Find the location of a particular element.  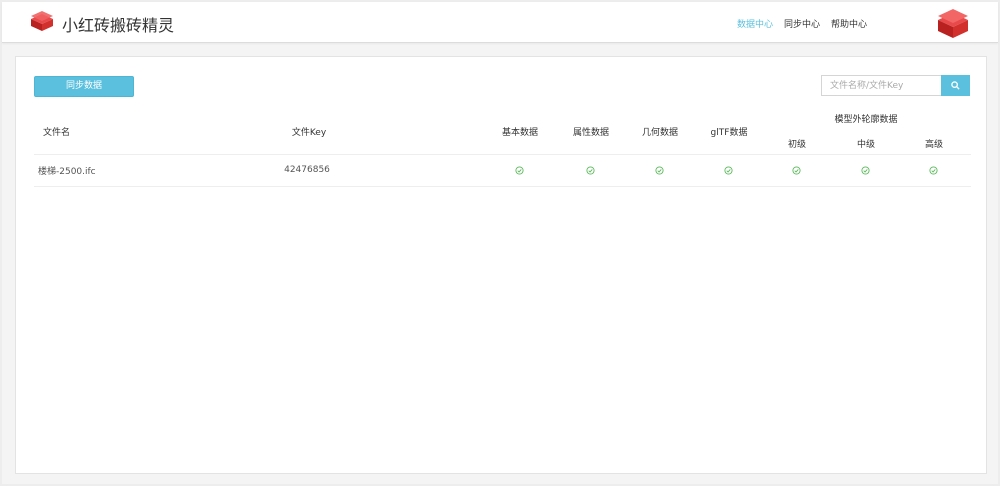

col-header-low: 初级 is located at coordinates (797, 145).